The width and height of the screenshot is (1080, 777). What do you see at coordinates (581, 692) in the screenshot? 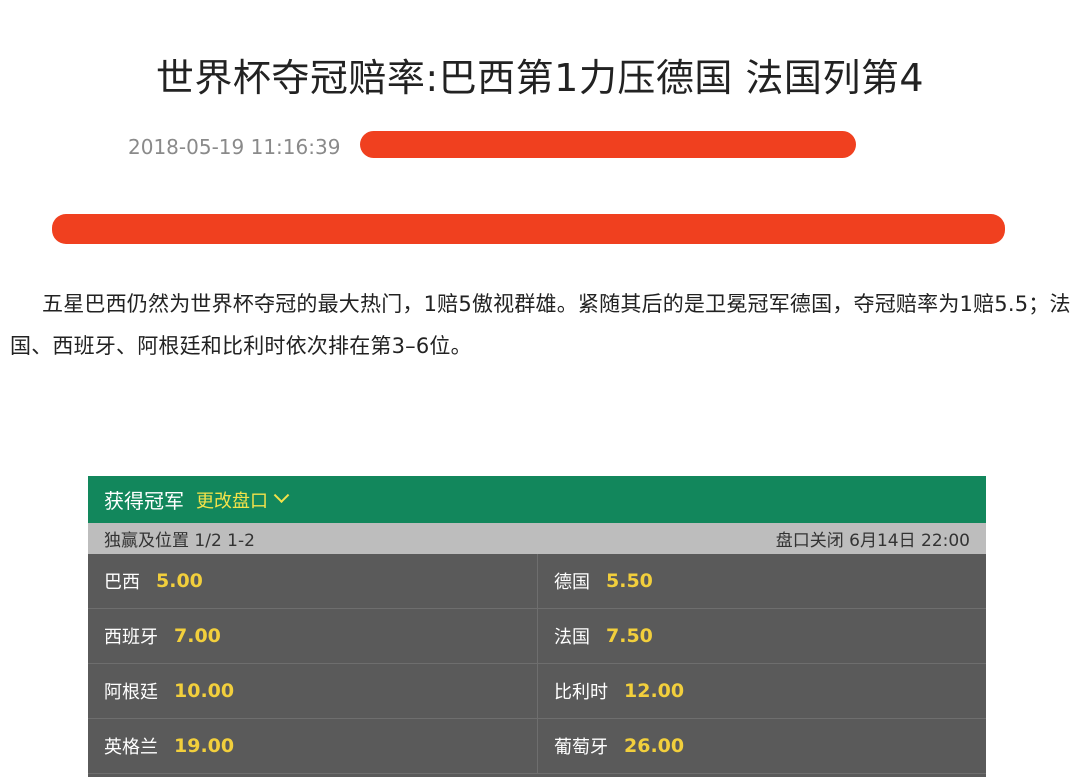
I see `team-name: 比利时` at bounding box center [581, 692].